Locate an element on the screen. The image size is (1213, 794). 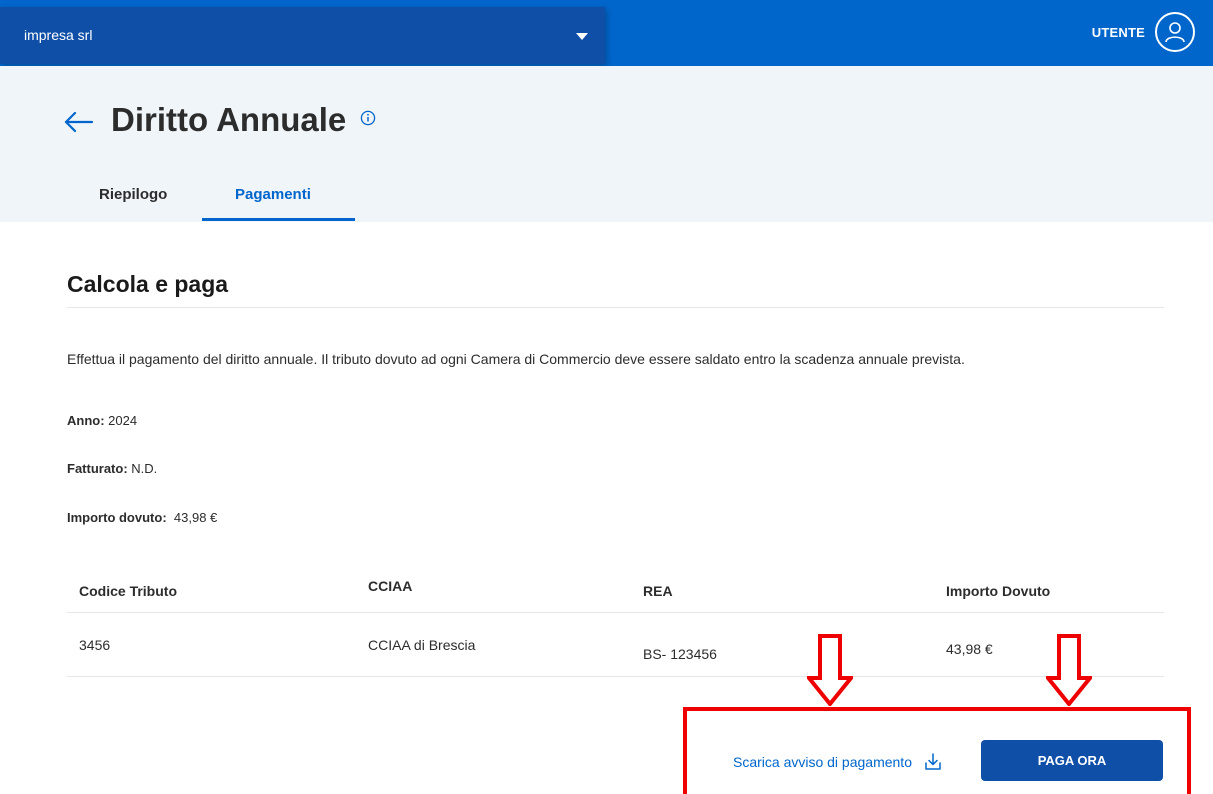
user-menu: UTENTE is located at coordinates (1143, 32).